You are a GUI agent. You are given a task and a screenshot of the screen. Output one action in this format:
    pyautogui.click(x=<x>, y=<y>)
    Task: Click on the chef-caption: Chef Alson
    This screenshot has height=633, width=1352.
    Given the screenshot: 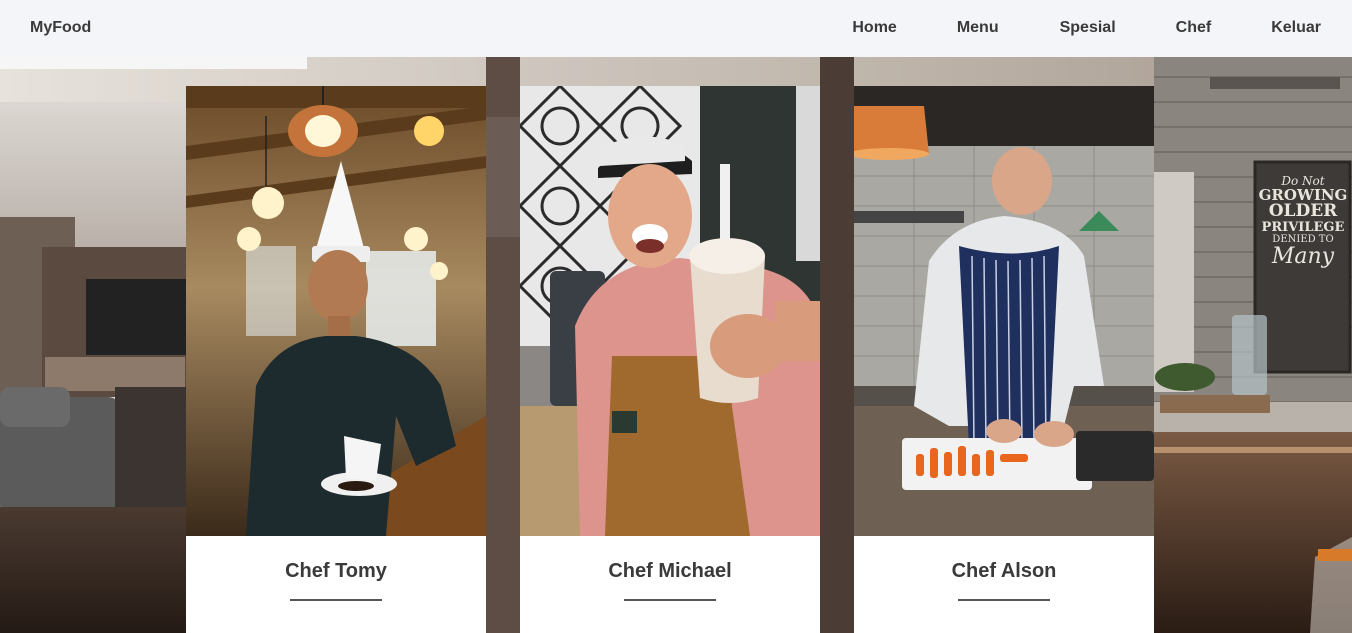 What is the action you would take?
    pyautogui.click(x=1004, y=584)
    